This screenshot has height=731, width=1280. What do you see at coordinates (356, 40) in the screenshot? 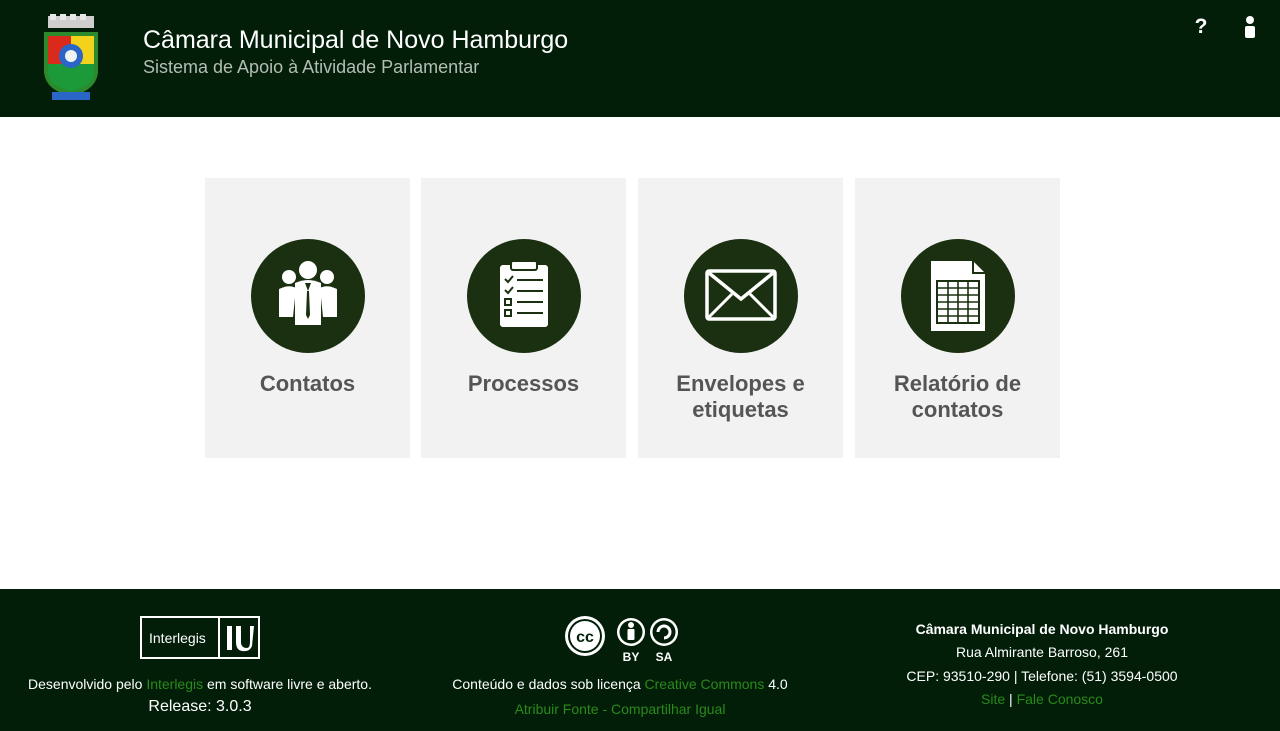
I see `page-title: Câmara Municipal de Novo Hamburgo` at bounding box center [356, 40].